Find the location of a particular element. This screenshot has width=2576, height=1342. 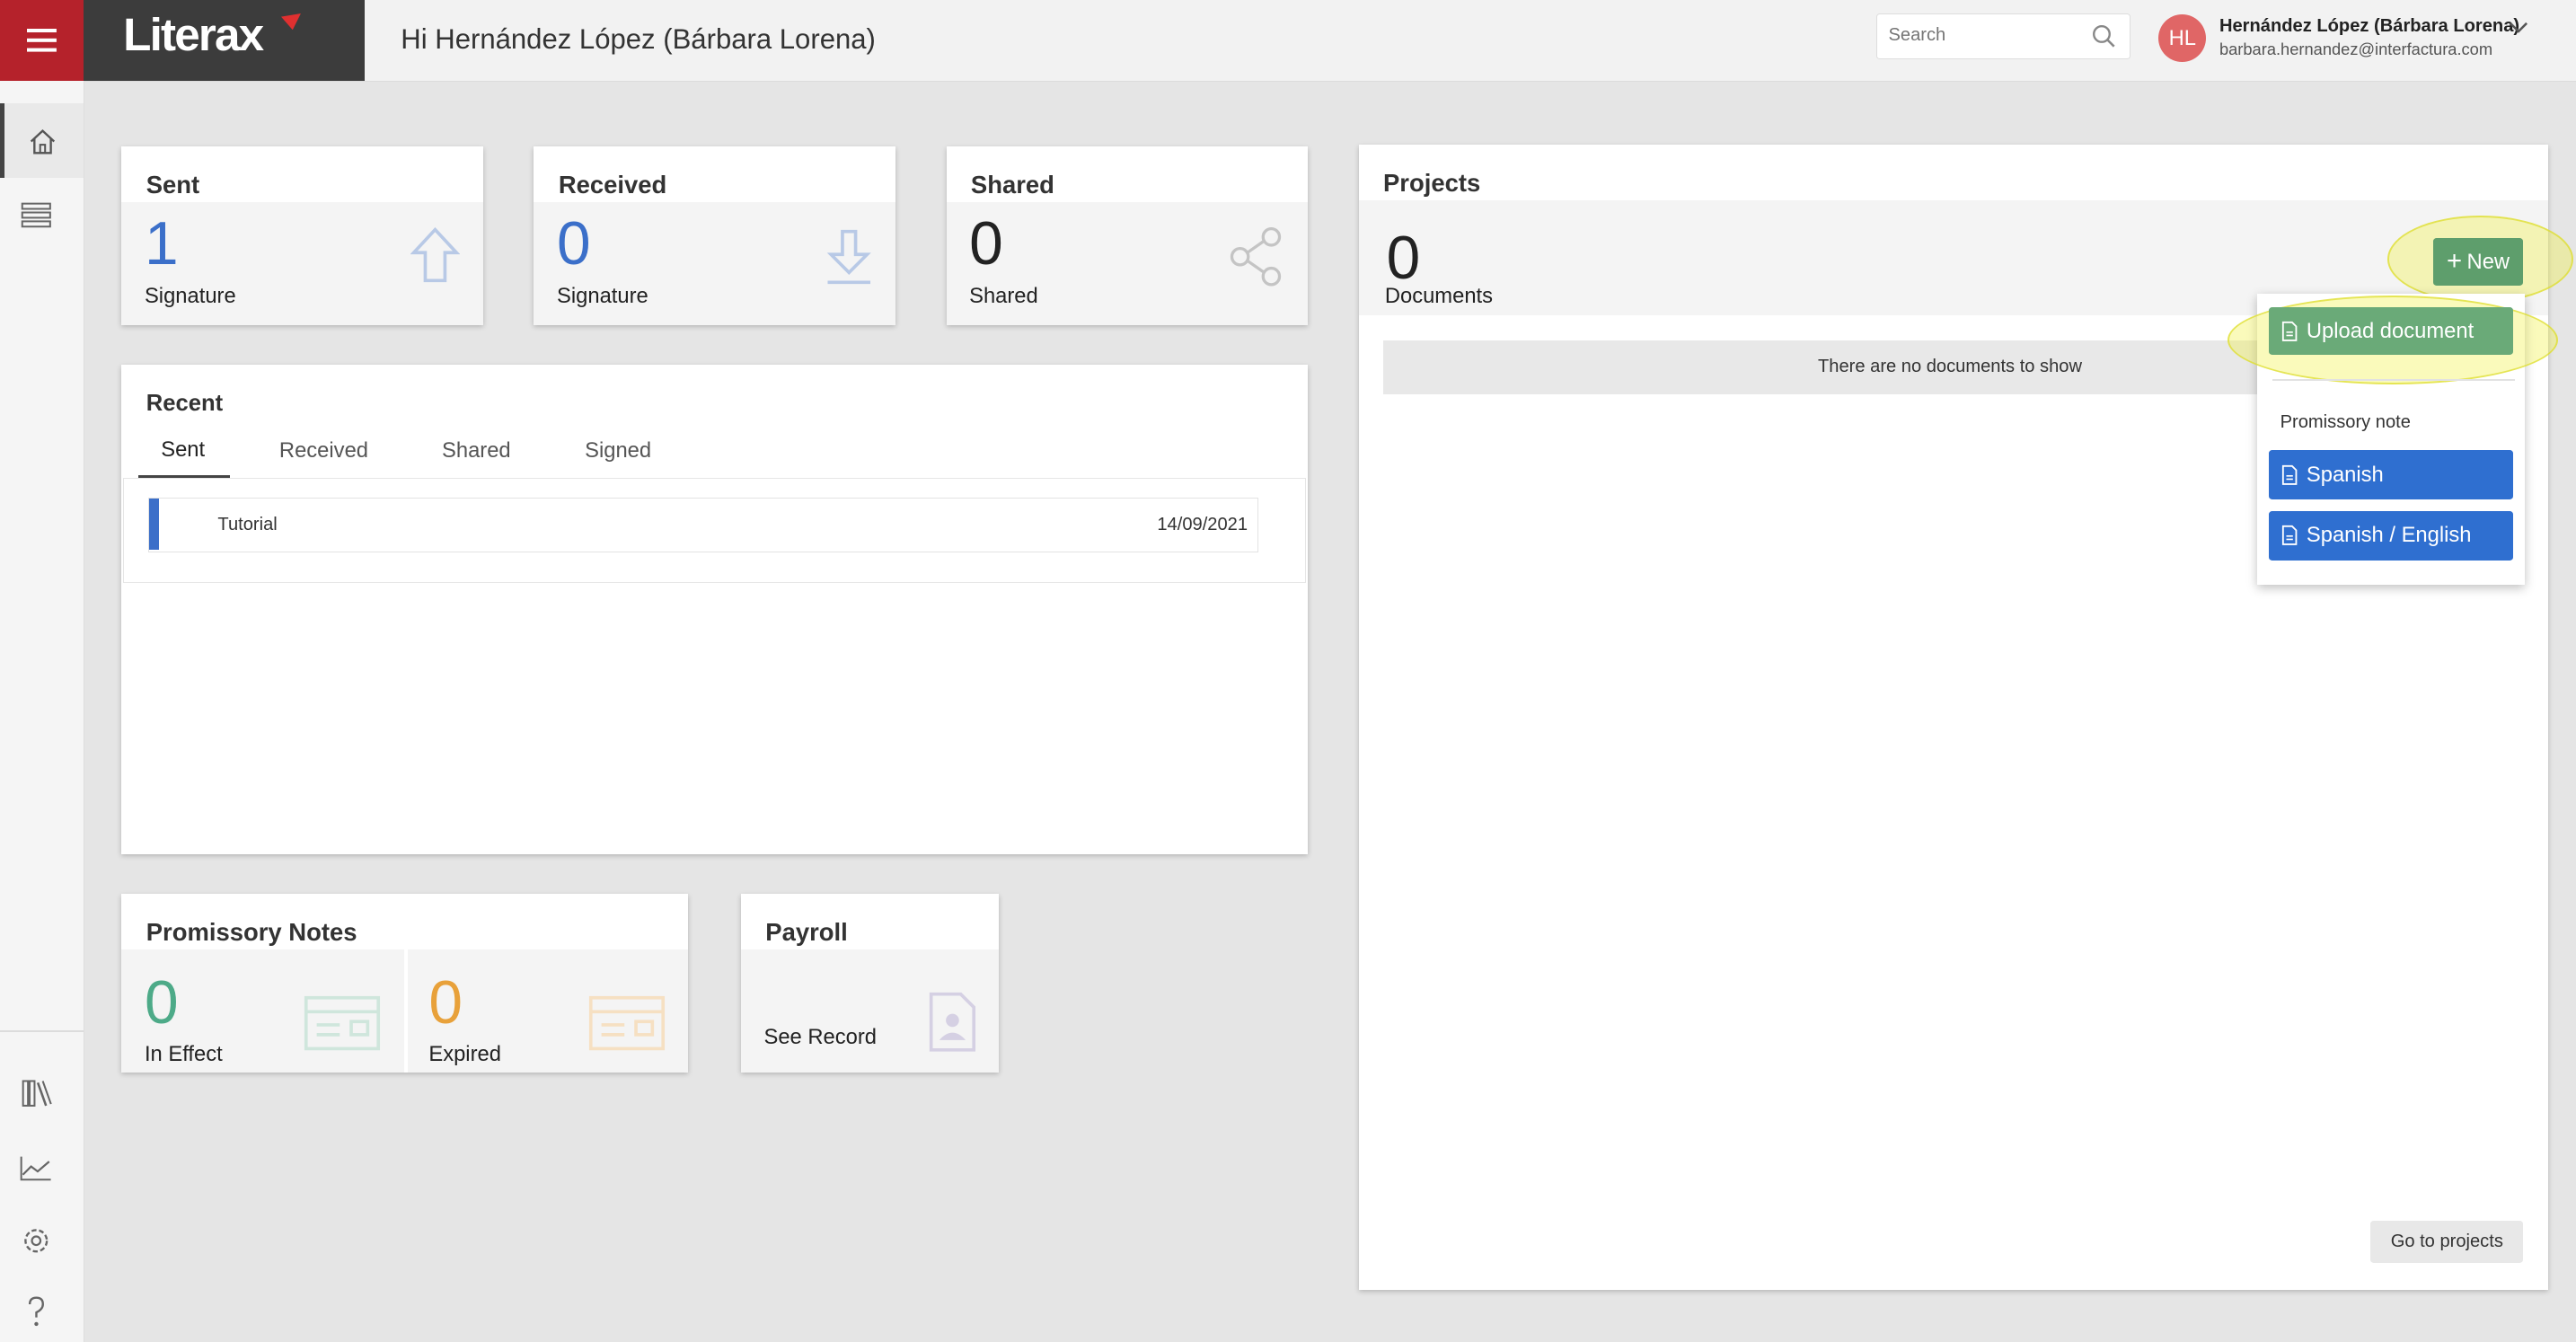

upload-document-button: Upload document is located at coordinates (2391, 331).